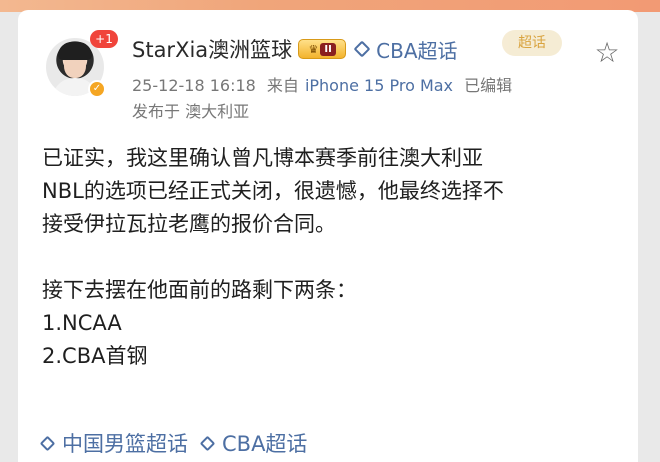 The height and width of the screenshot is (462, 660). What do you see at coordinates (194, 85) in the screenshot?
I see `timestamp: 25-12-18 16:18` at bounding box center [194, 85].